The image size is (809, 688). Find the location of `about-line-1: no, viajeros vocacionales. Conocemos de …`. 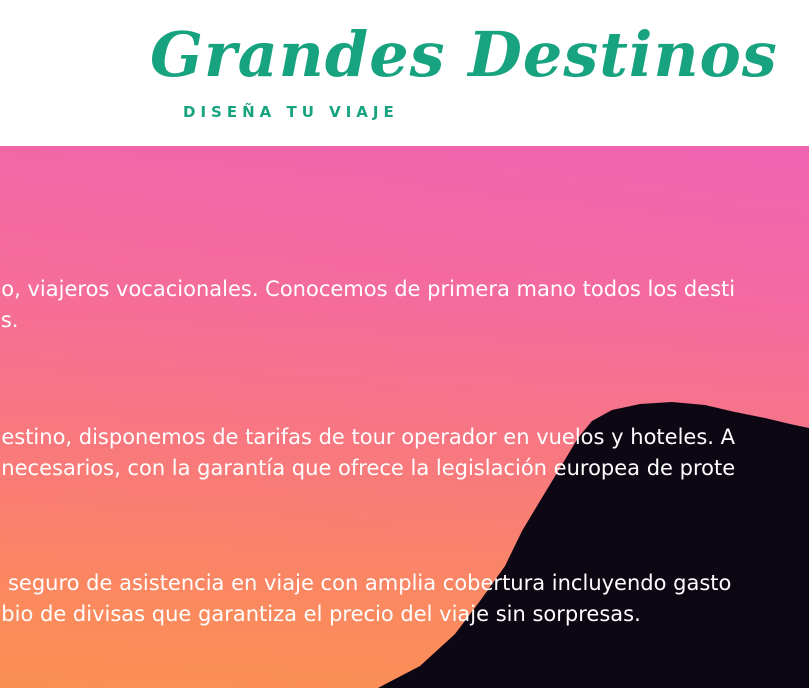

about-line-1: no, viajeros vocacionales. Conocemos de … is located at coordinates (368, 289).